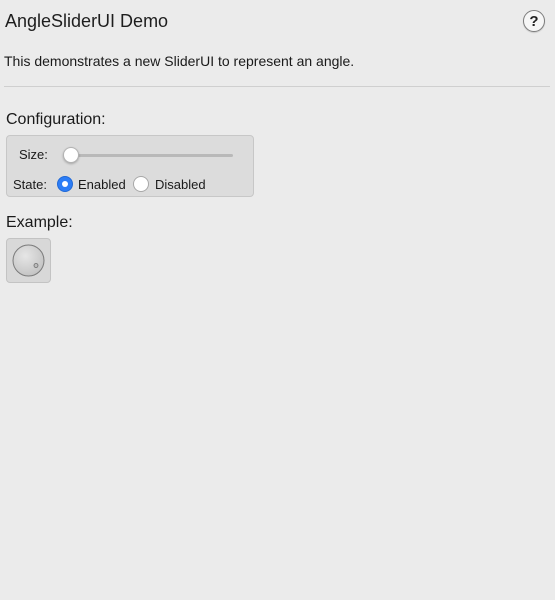  Describe the element at coordinates (180, 184) in the screenshot. I see `disabled-radio-label: Disabled` at that location.